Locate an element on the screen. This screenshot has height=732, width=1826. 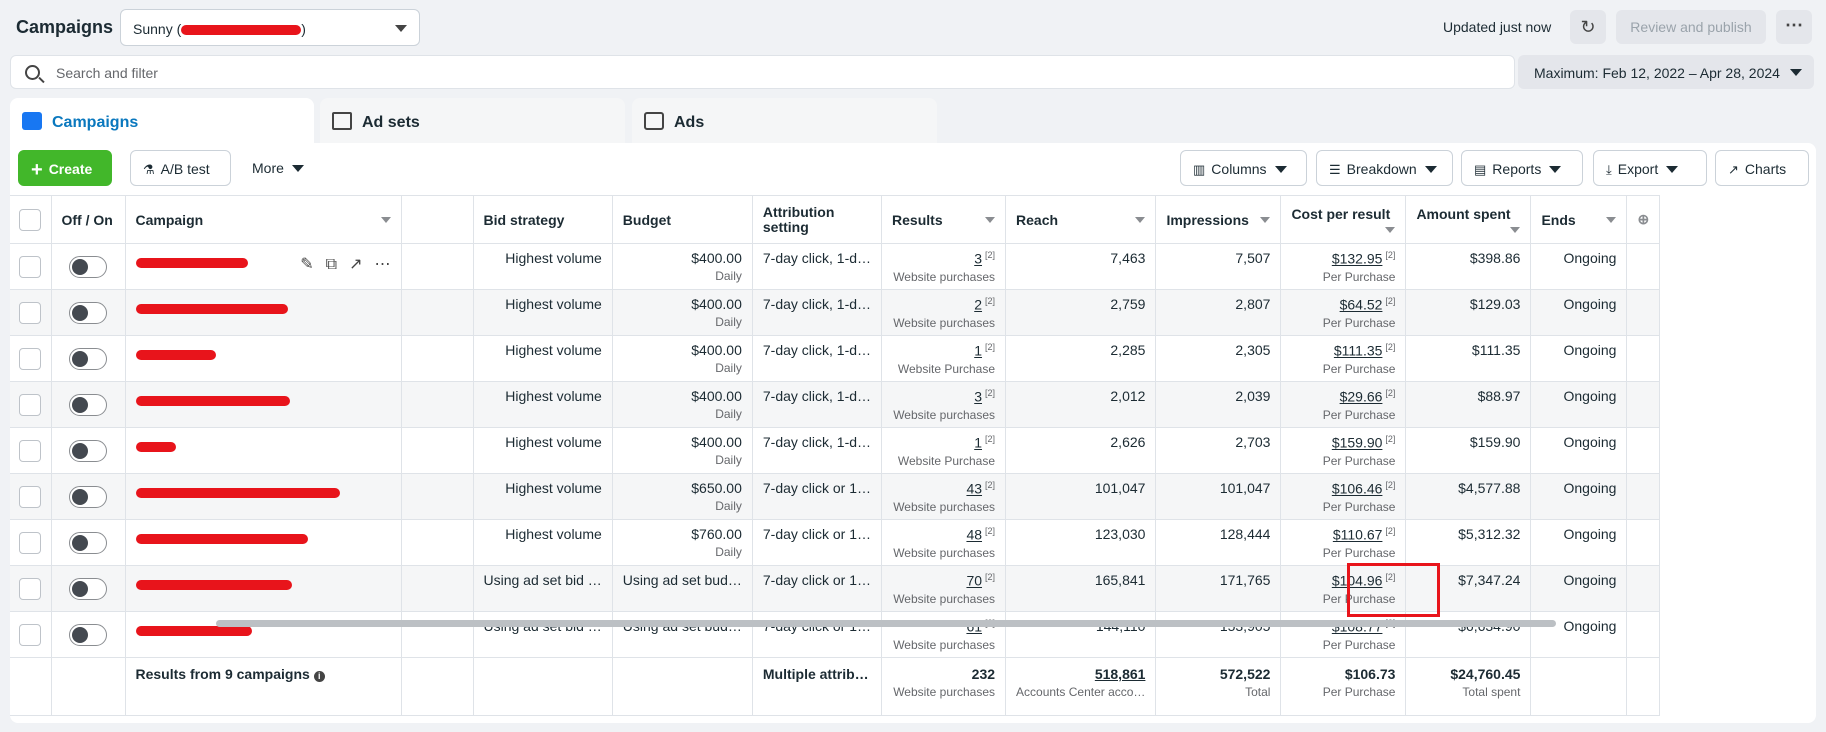
cpr-value: $132.95 is located at coordinates (1357, 259).